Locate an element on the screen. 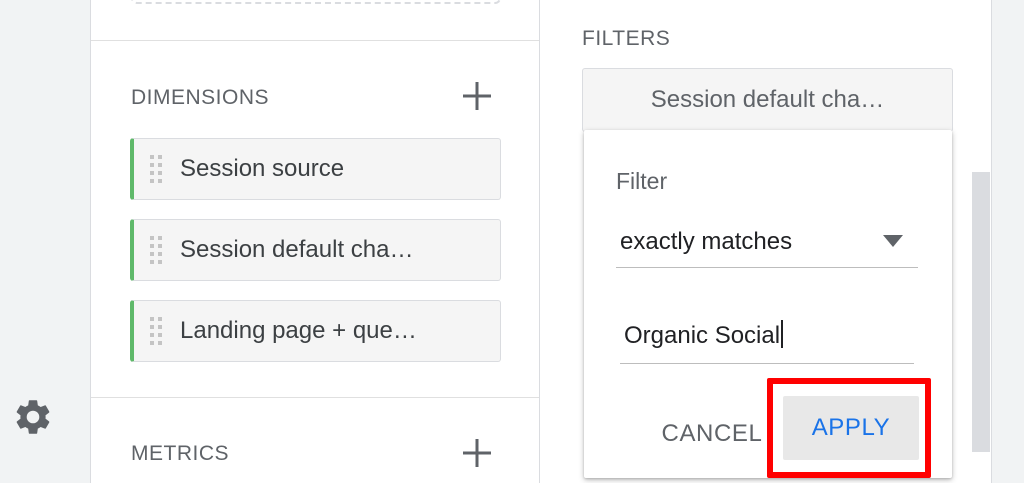  match-type-select: exactly matches is located at coordinates (767, 245).